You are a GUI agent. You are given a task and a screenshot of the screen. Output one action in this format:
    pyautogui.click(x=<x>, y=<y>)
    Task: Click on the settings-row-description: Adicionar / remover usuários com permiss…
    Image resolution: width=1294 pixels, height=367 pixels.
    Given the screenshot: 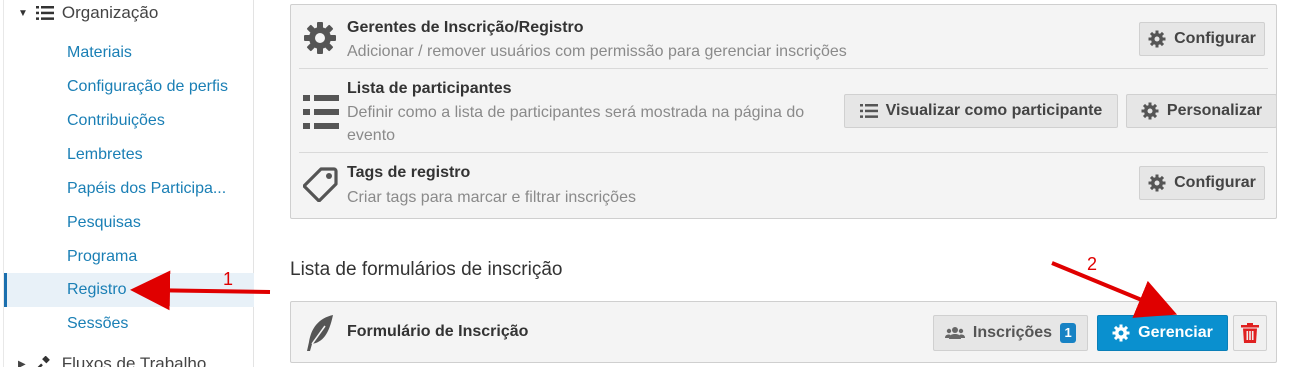 What is the action you would take?
    pyautogui.click(x=597, y=51)
    